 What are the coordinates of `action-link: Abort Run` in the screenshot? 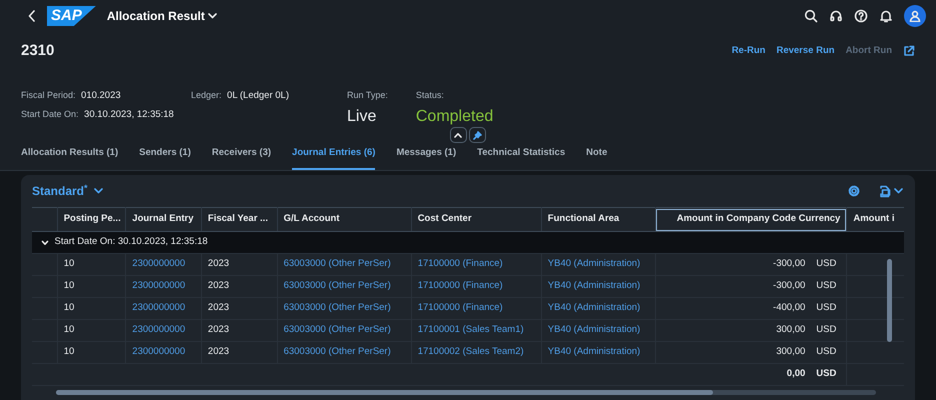 It's located at (869, 51).